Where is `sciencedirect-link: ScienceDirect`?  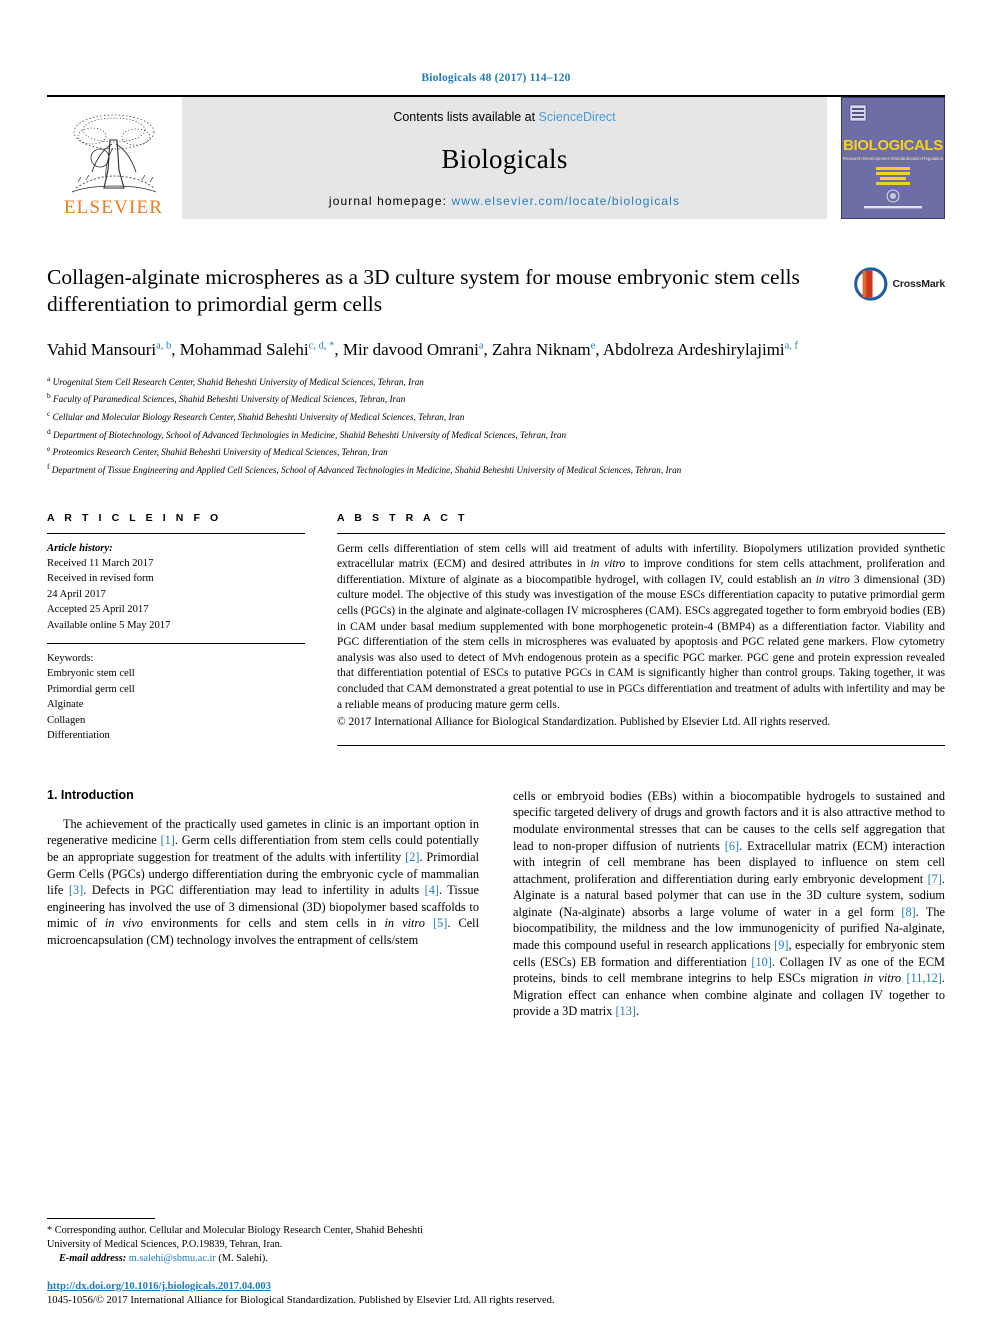
sciencedirect-link: ScienceDirect is located at coordinates (577, 117).